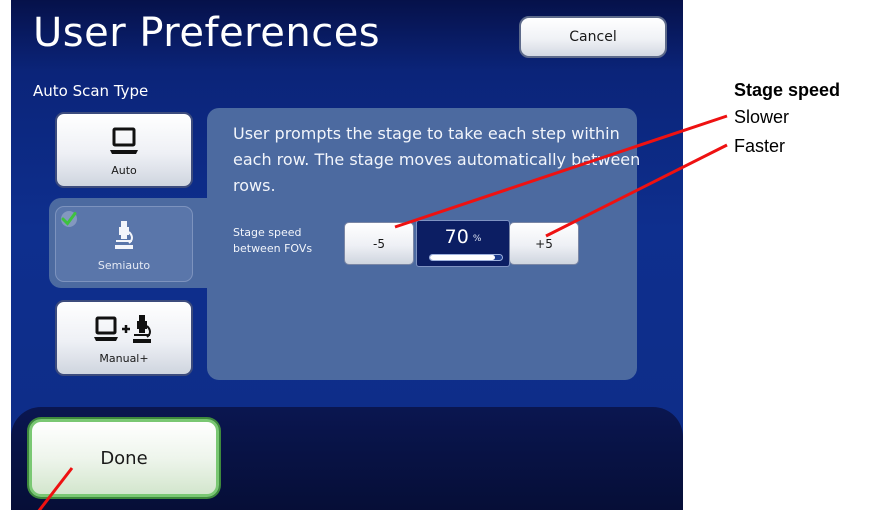 This screenshot has width=888, height=510. Describe the element at coordinates (787, 90) in the screenshot. I see `annotation-stage-speed: Stage speed` at that location.